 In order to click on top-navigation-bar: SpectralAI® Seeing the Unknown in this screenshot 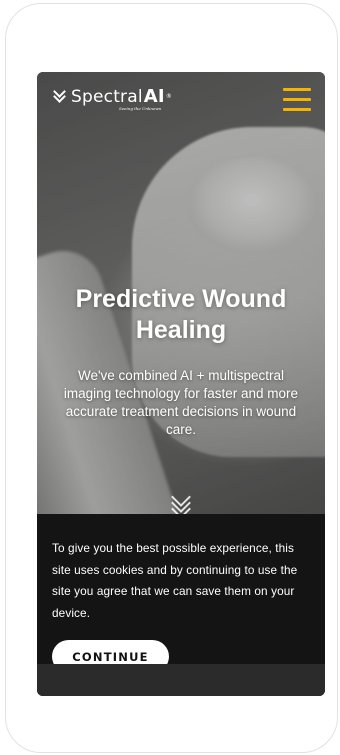, I will do `click(181, 100)`.